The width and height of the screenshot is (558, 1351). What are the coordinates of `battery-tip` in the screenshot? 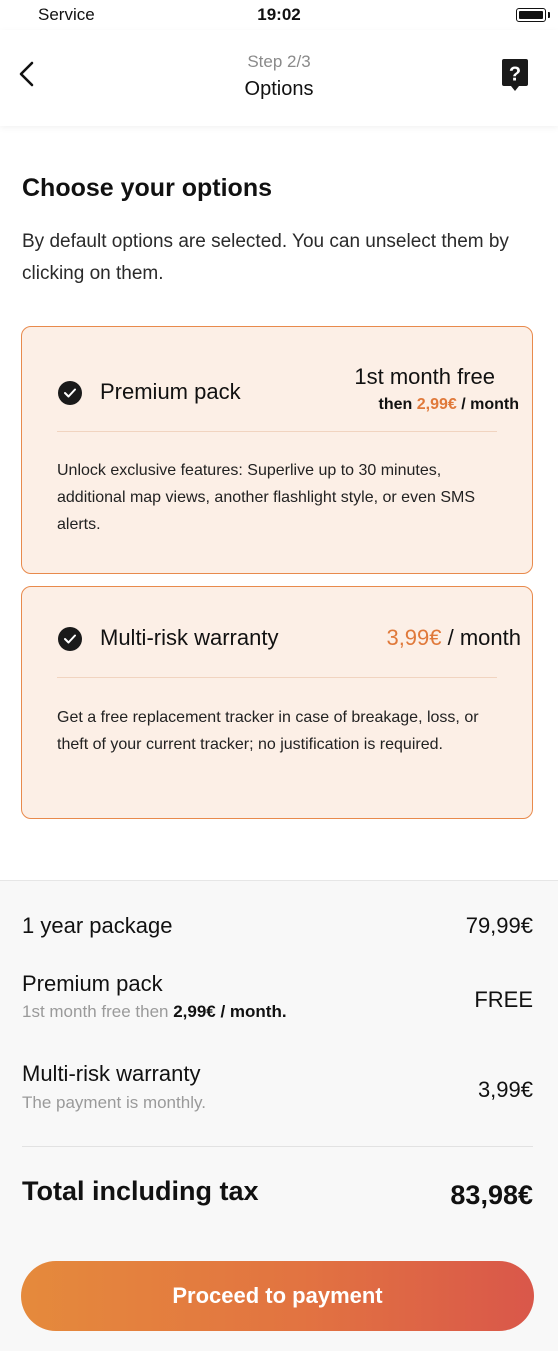 It's located at (549, 15).